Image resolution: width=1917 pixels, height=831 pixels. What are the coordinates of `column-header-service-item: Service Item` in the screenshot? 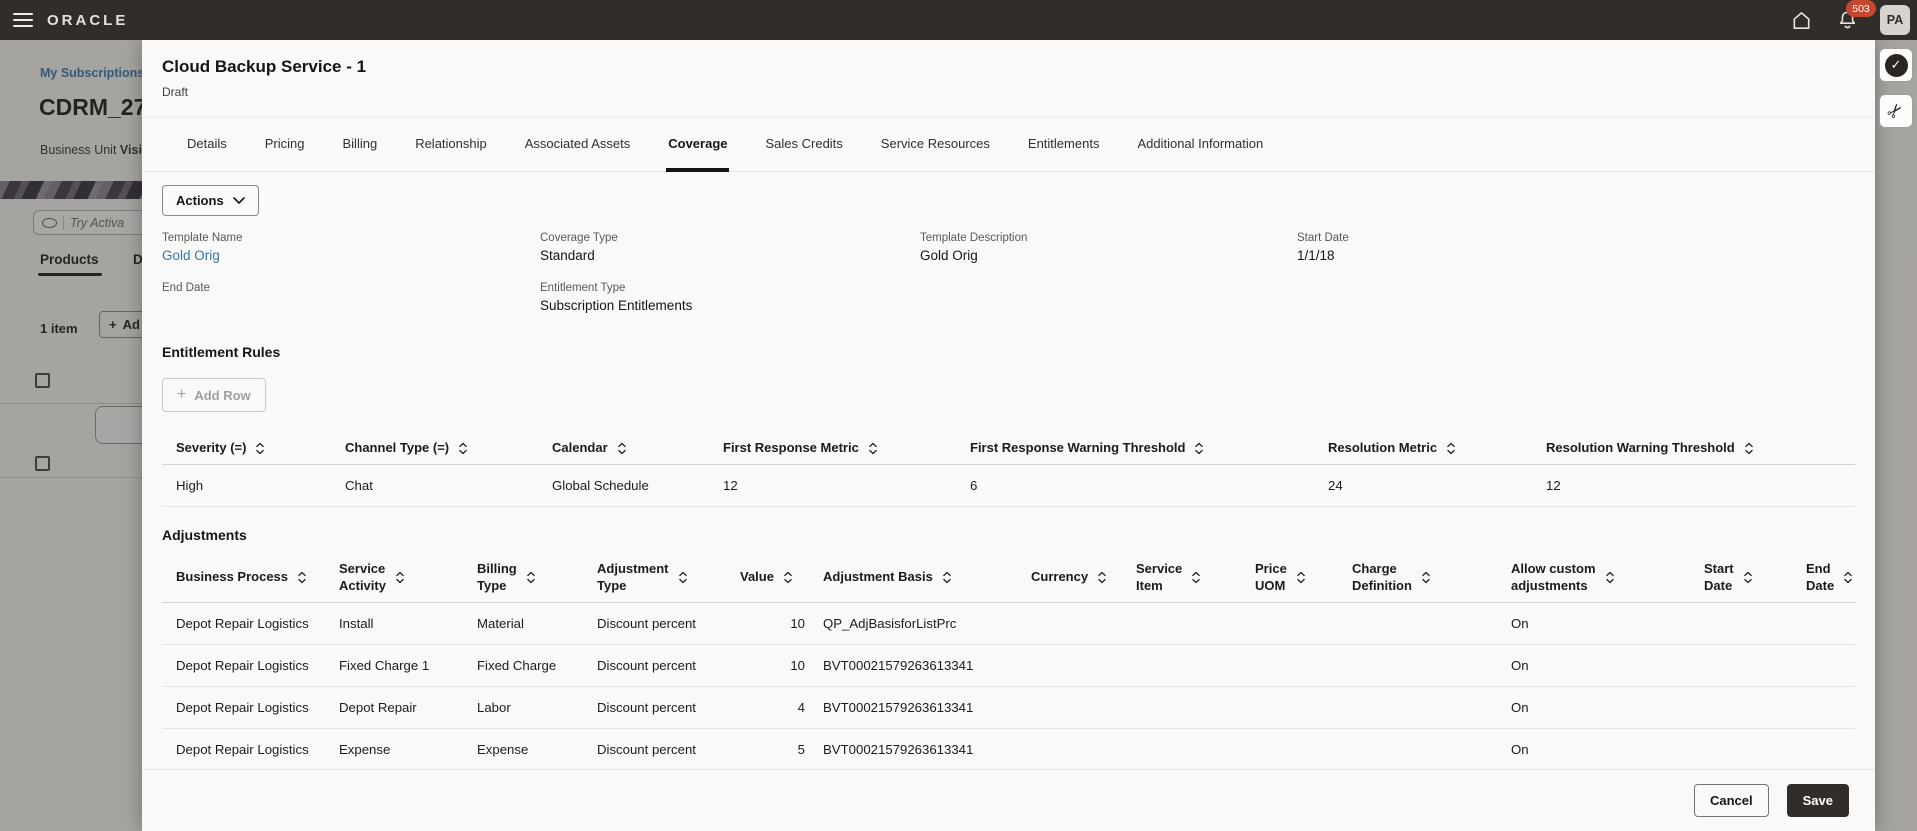 It's located at (1181, 578).